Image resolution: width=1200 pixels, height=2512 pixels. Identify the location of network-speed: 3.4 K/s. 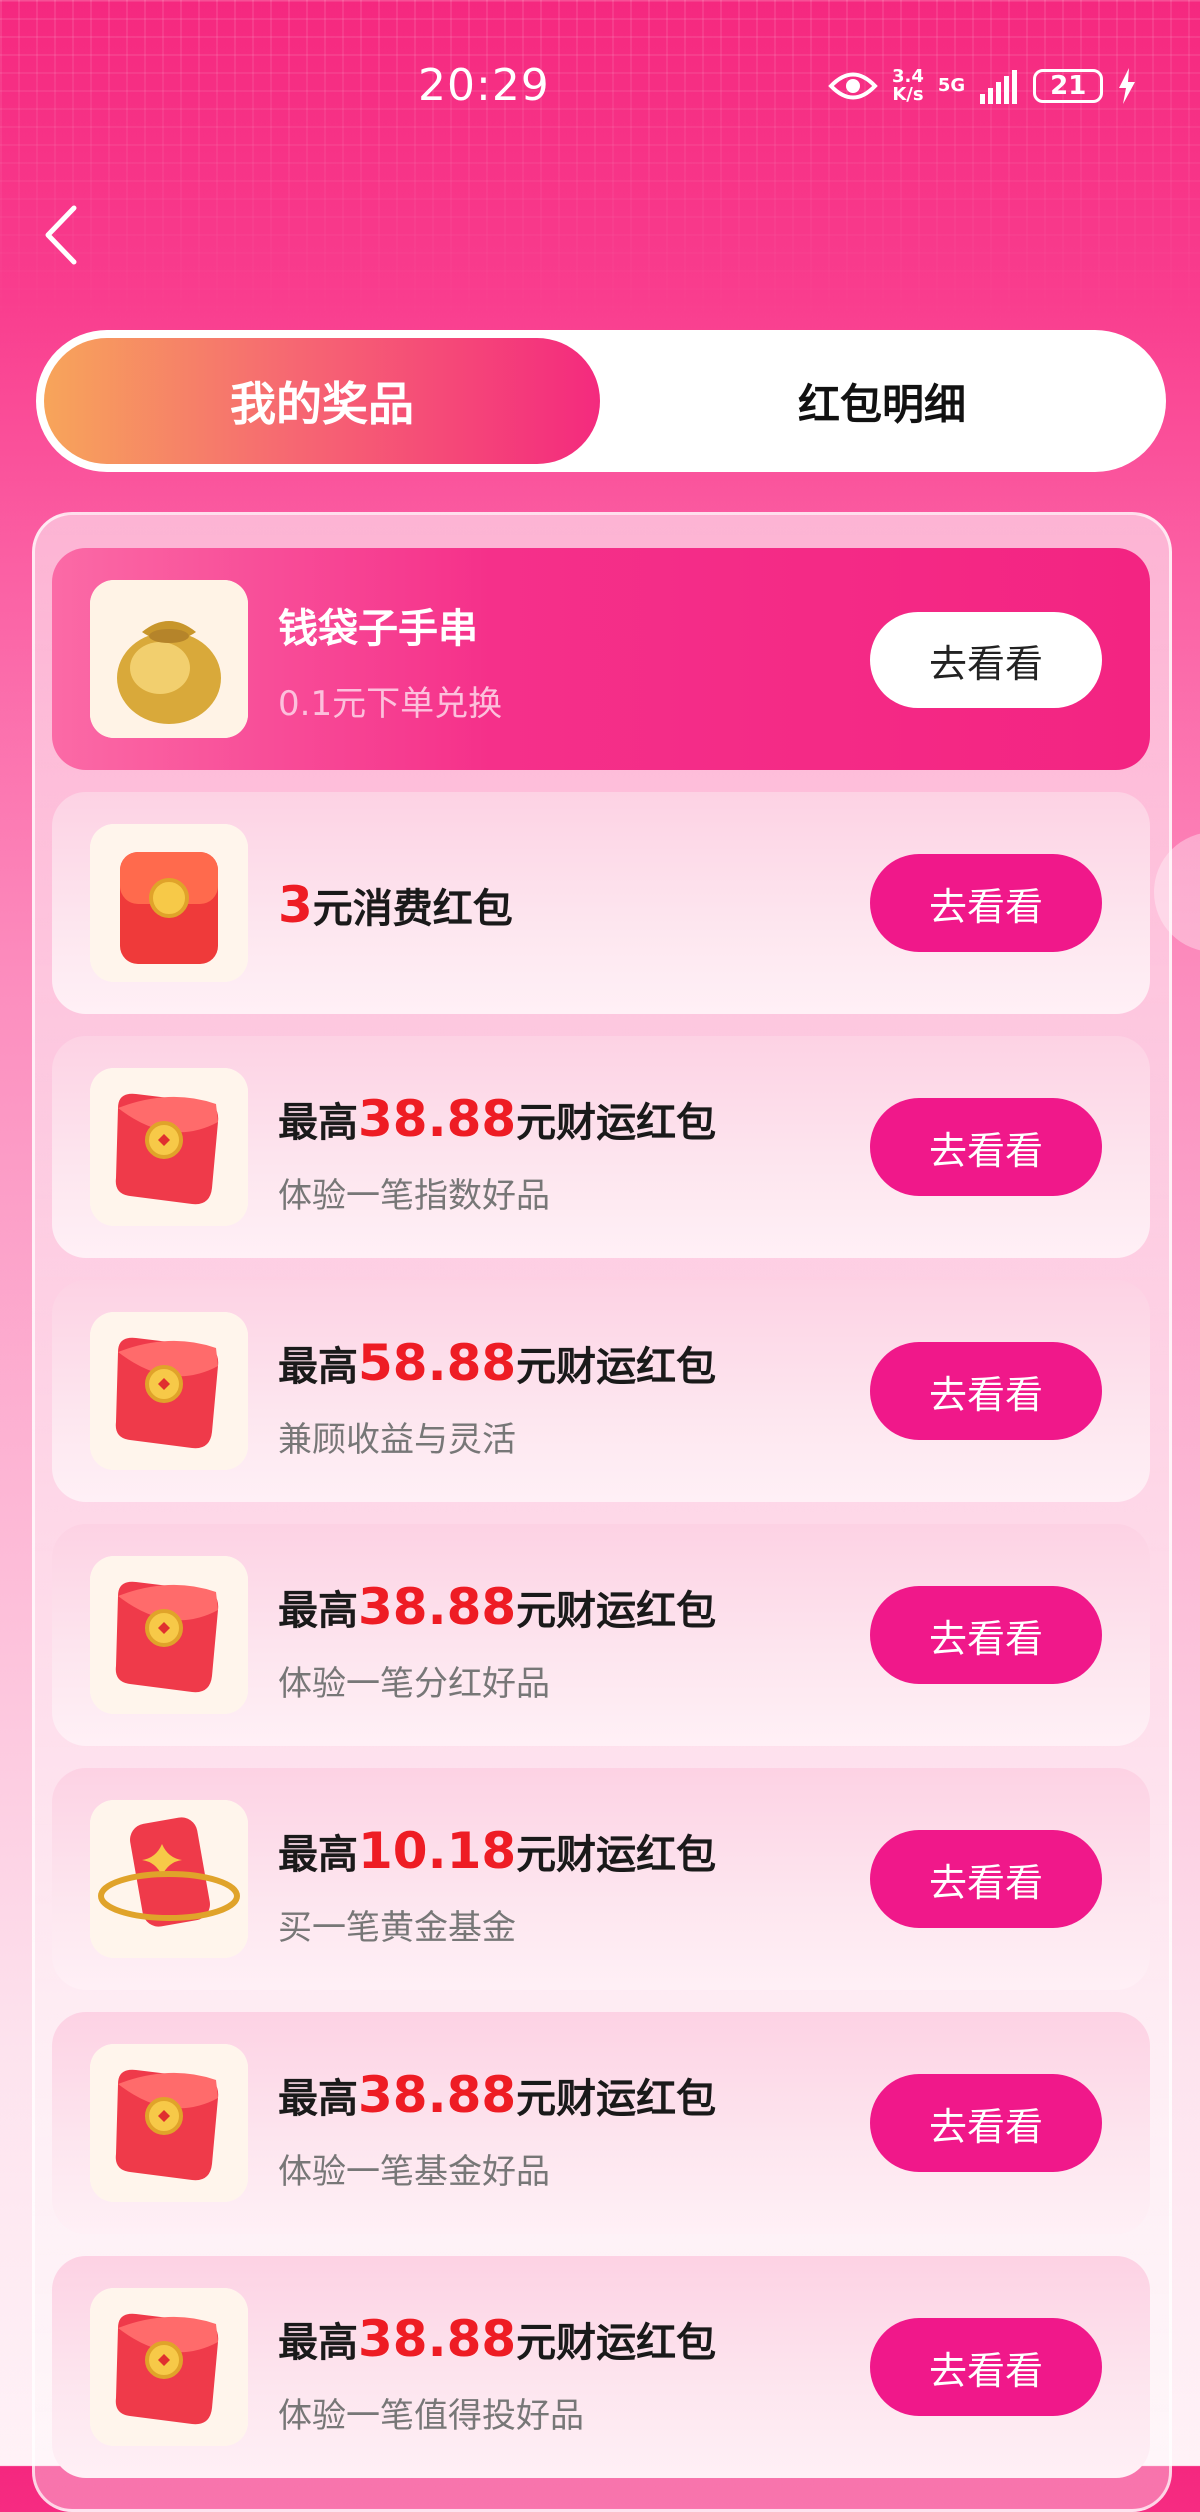
(908, 86).